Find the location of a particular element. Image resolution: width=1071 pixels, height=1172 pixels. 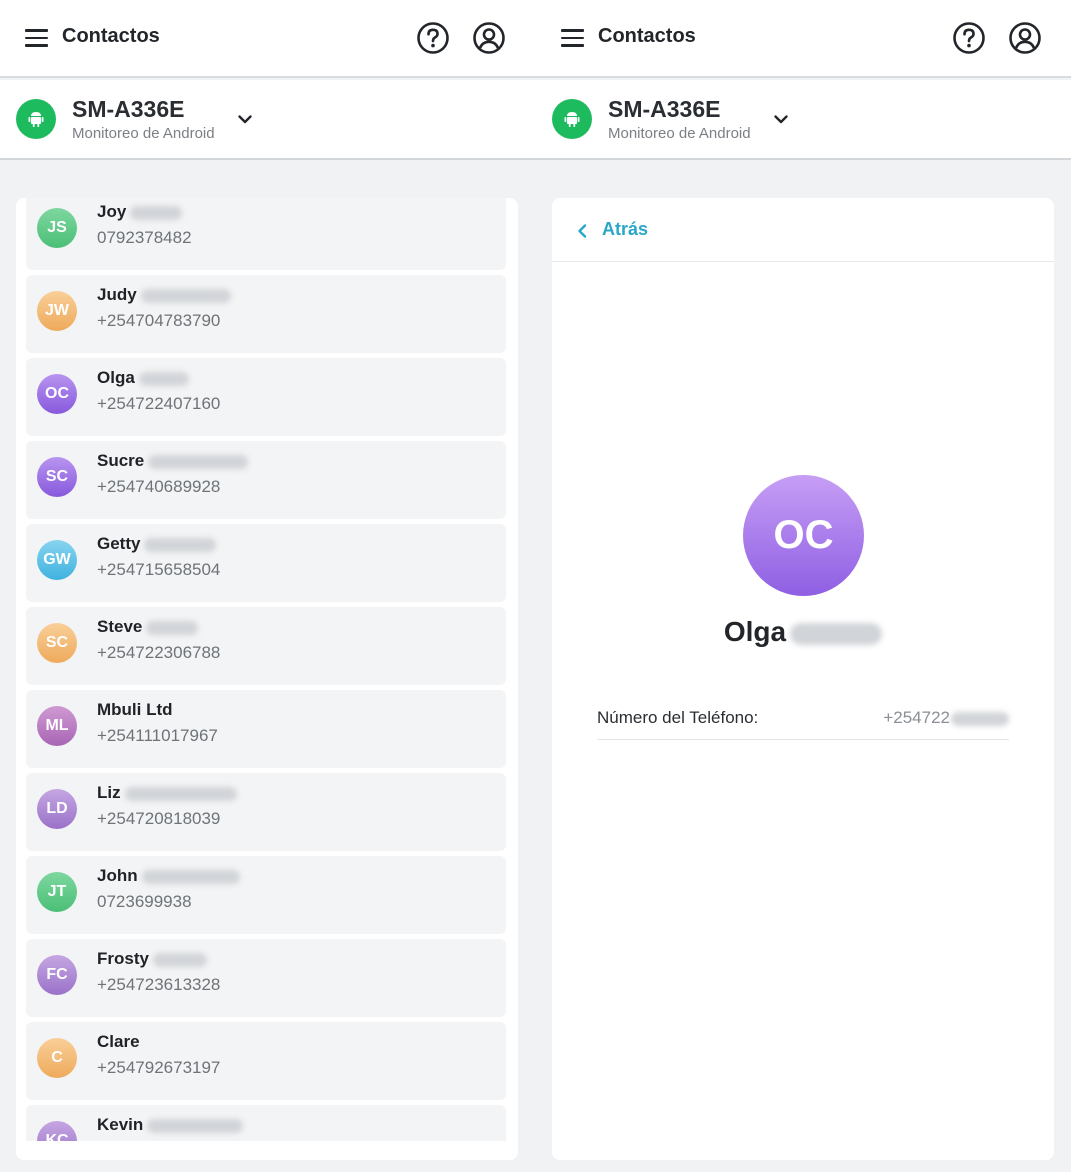

contact-name: Steve is located at coordinates (148, 627).